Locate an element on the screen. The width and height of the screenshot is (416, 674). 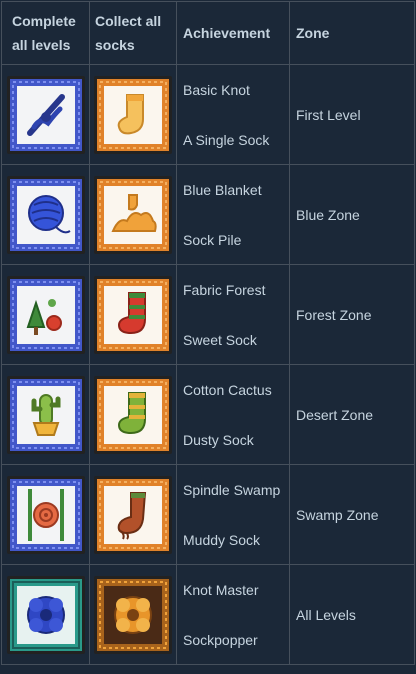
header-zone: Zone is located at coordinates (352, 33).